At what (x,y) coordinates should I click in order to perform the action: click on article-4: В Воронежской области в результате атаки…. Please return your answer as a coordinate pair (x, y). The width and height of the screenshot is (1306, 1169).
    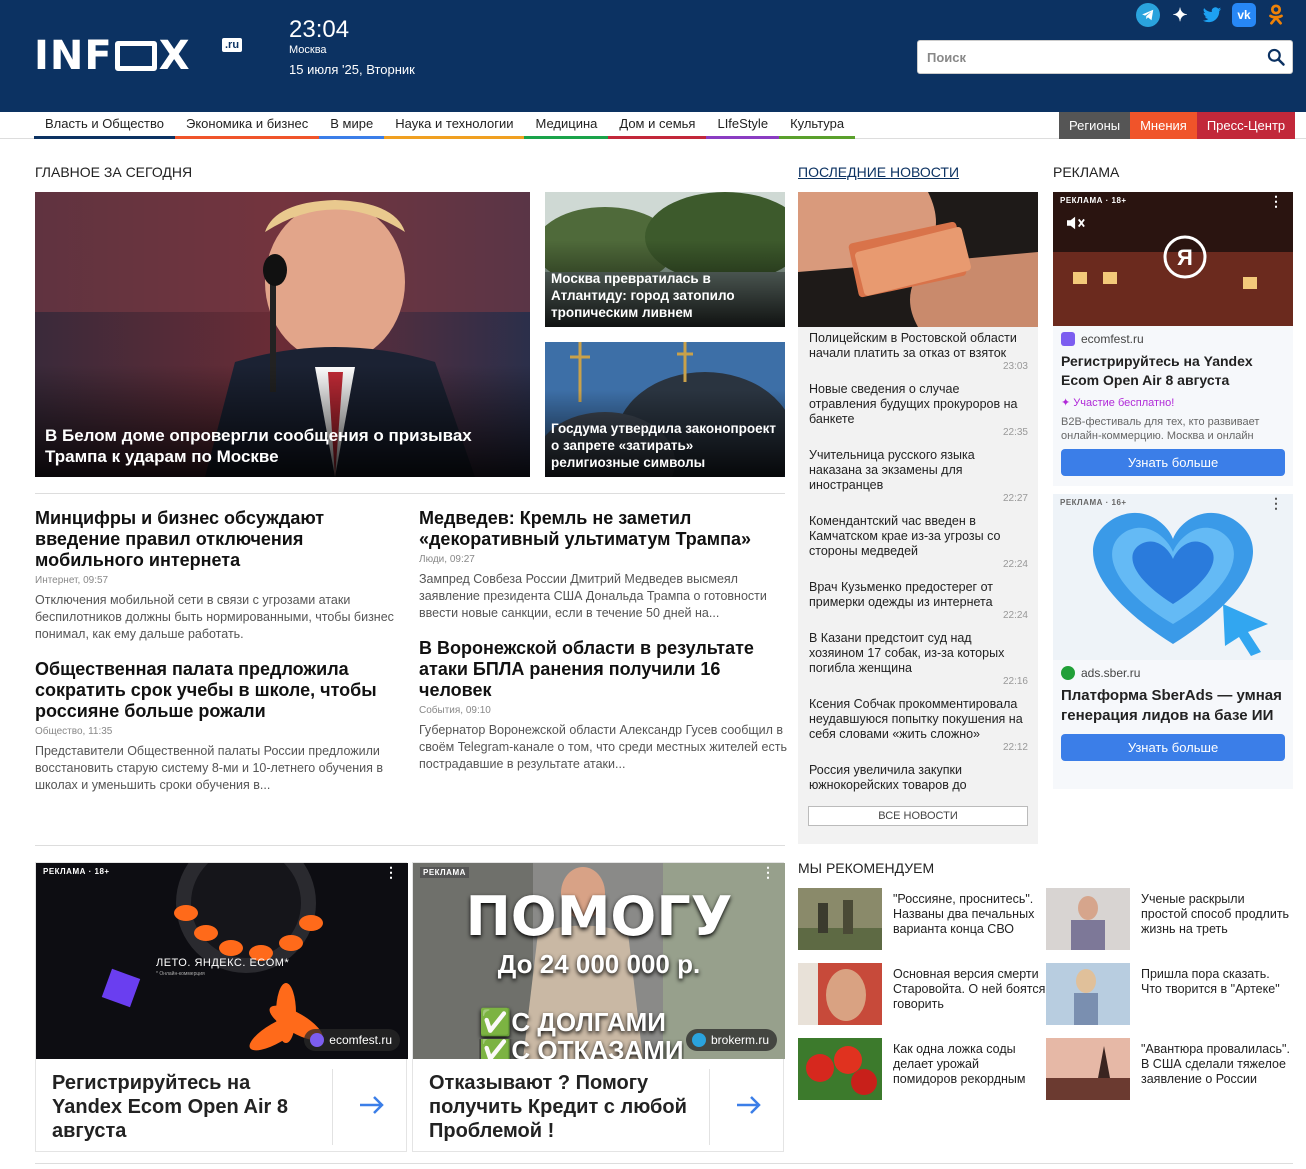
    Looking at the image, I should click on (603, 705).